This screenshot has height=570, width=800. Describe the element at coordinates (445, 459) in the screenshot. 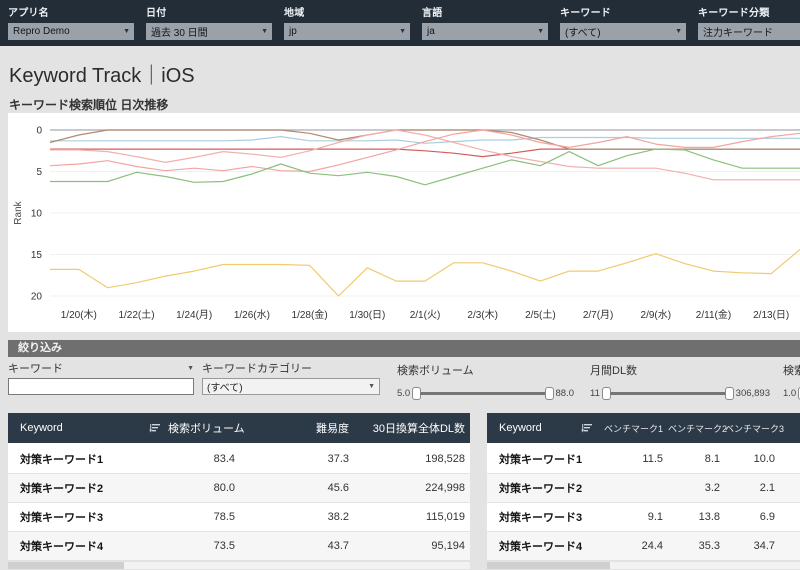

I see `value-cell: 198,528` at that location.